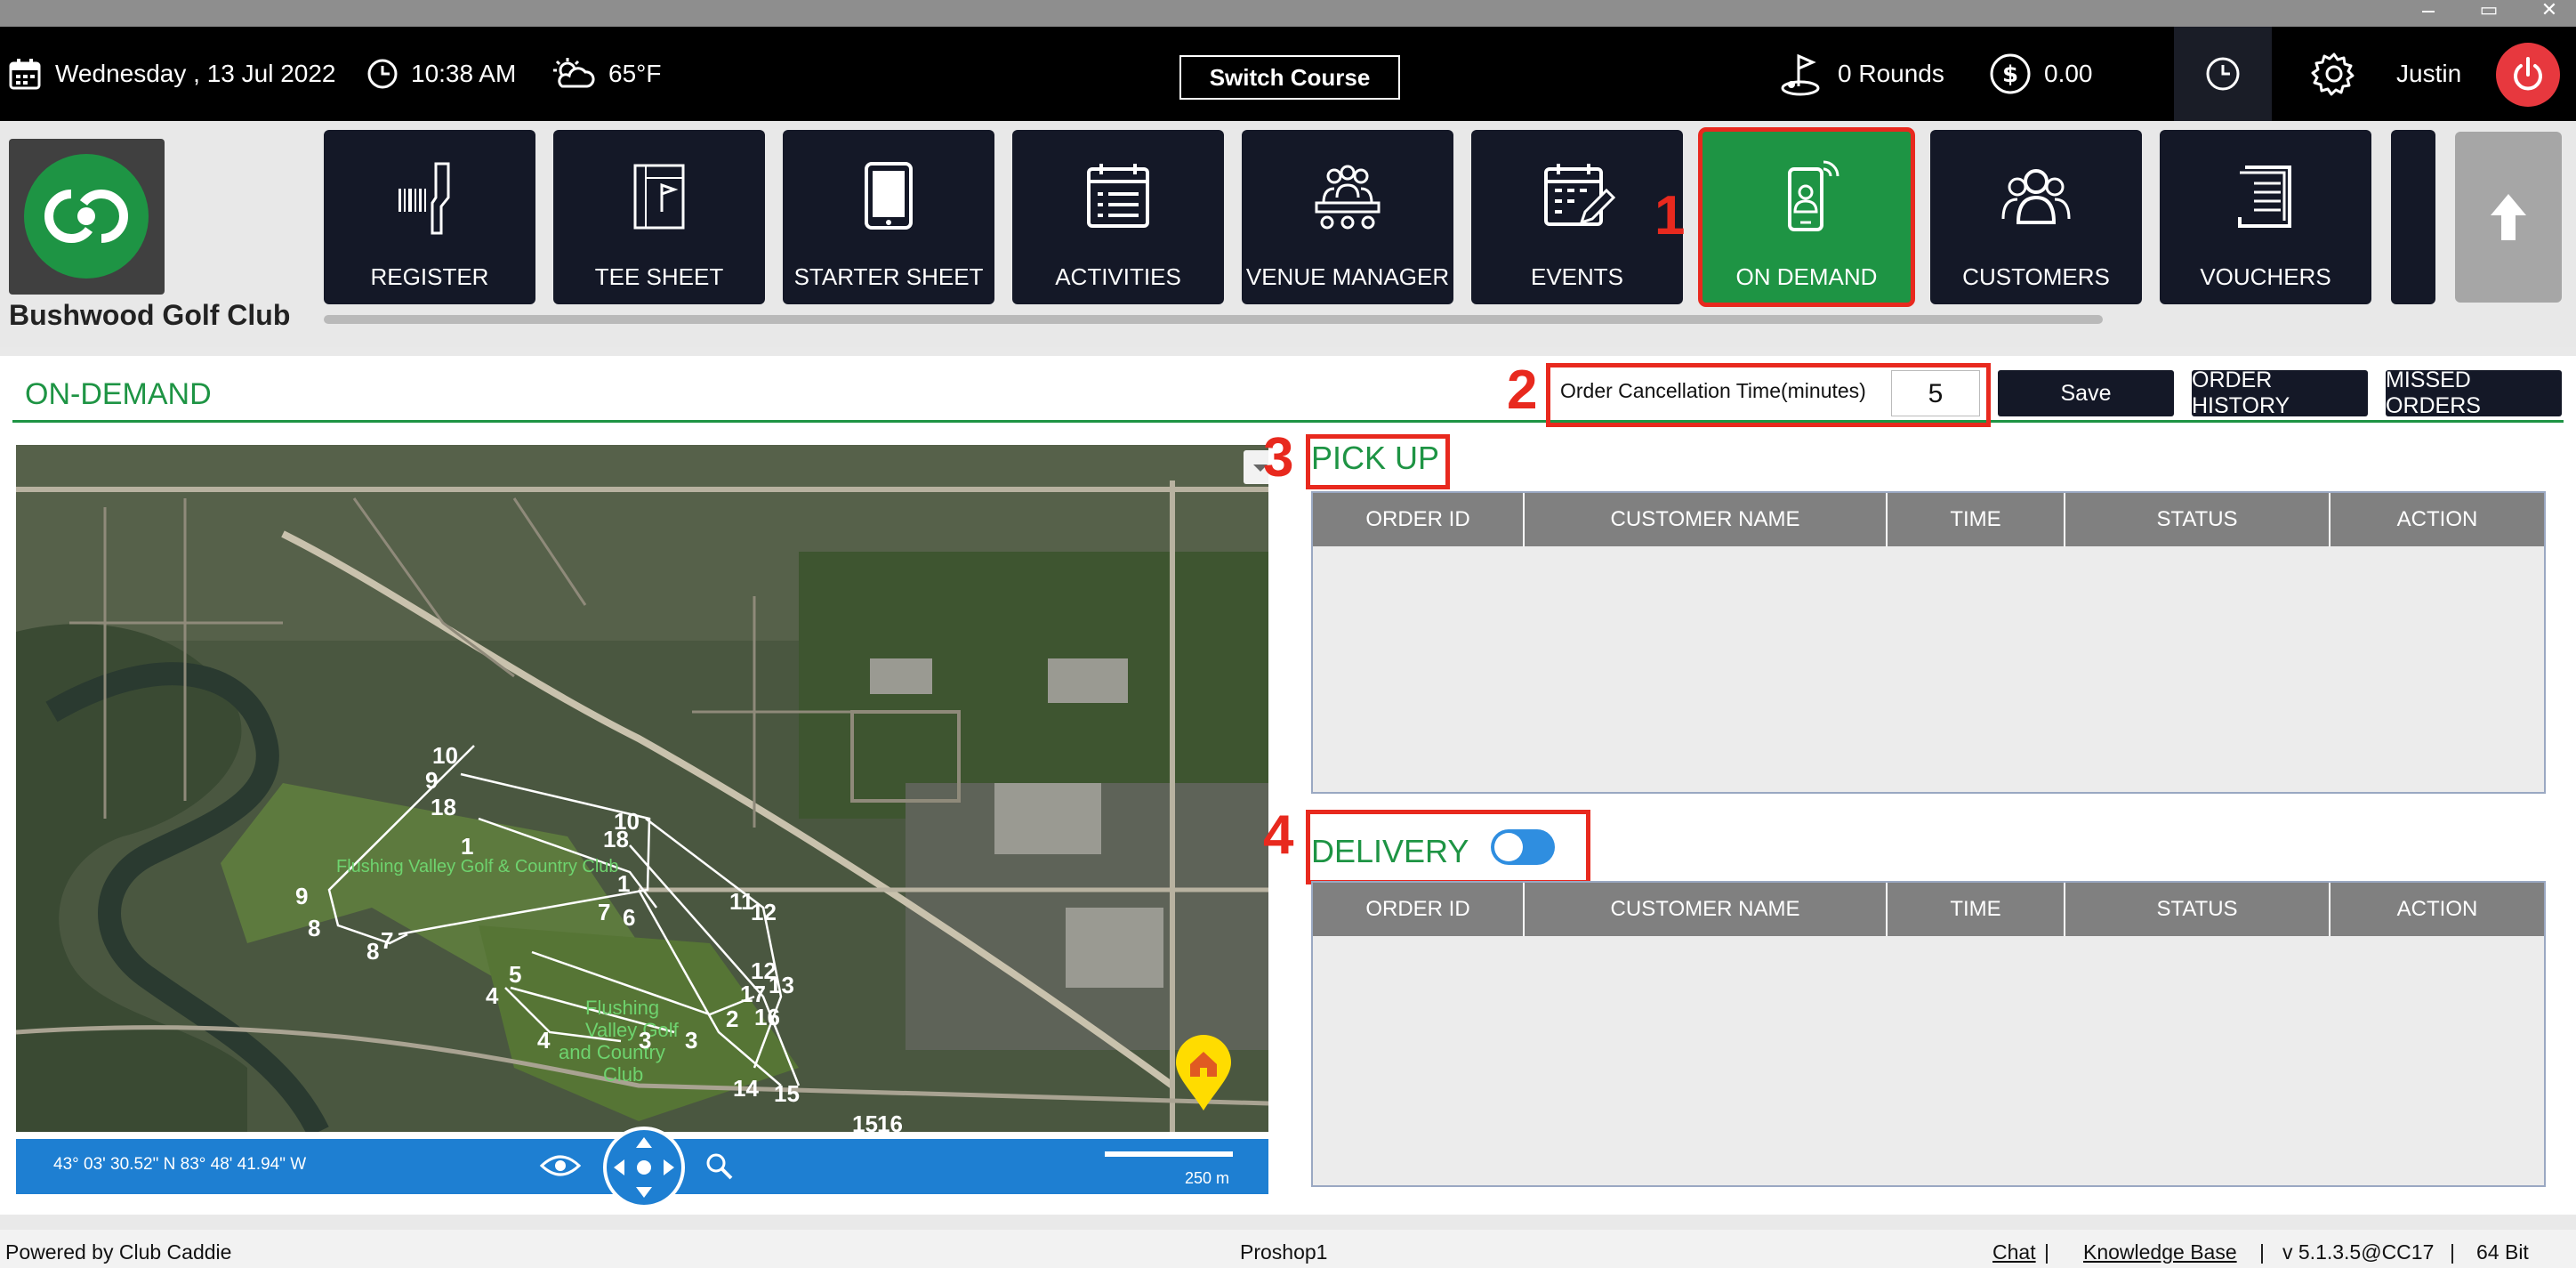 The image size is (2576, 1268). I want to click on pickup-title: PICK UP, so click(1375, 458).